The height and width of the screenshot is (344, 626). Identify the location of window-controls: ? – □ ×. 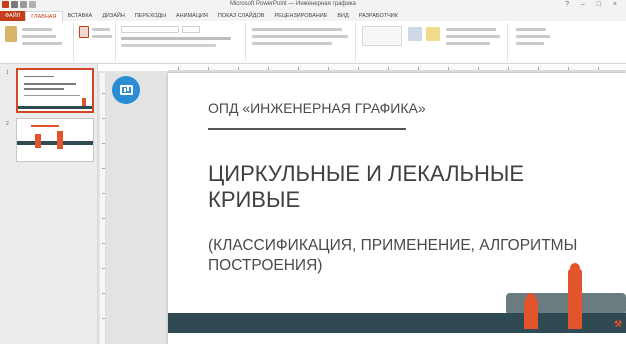
(593, 4).